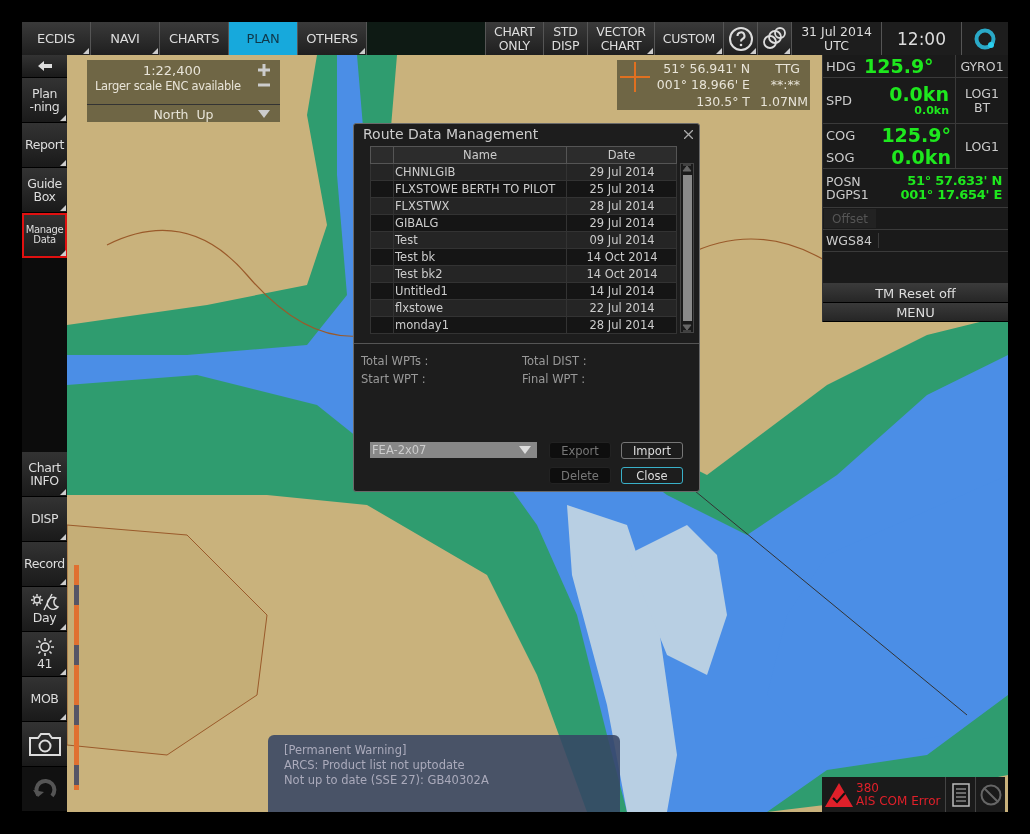  What do you see at coordinates (839, 794) in the screenshot?
I see `warning-triangle-icon` at bounding box center [839, 794].